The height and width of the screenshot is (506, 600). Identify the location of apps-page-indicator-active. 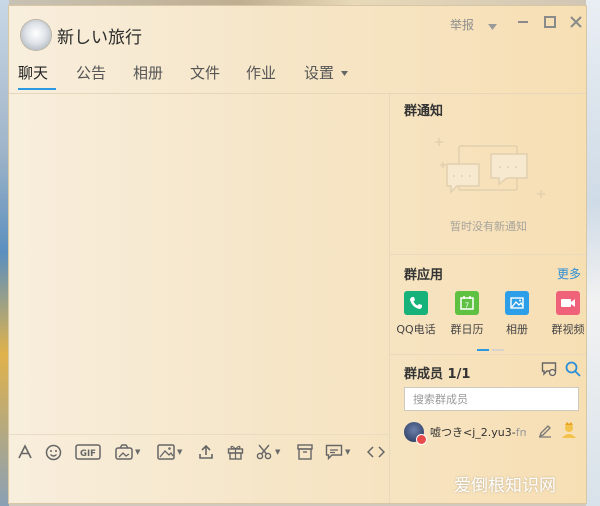
(483, 350).